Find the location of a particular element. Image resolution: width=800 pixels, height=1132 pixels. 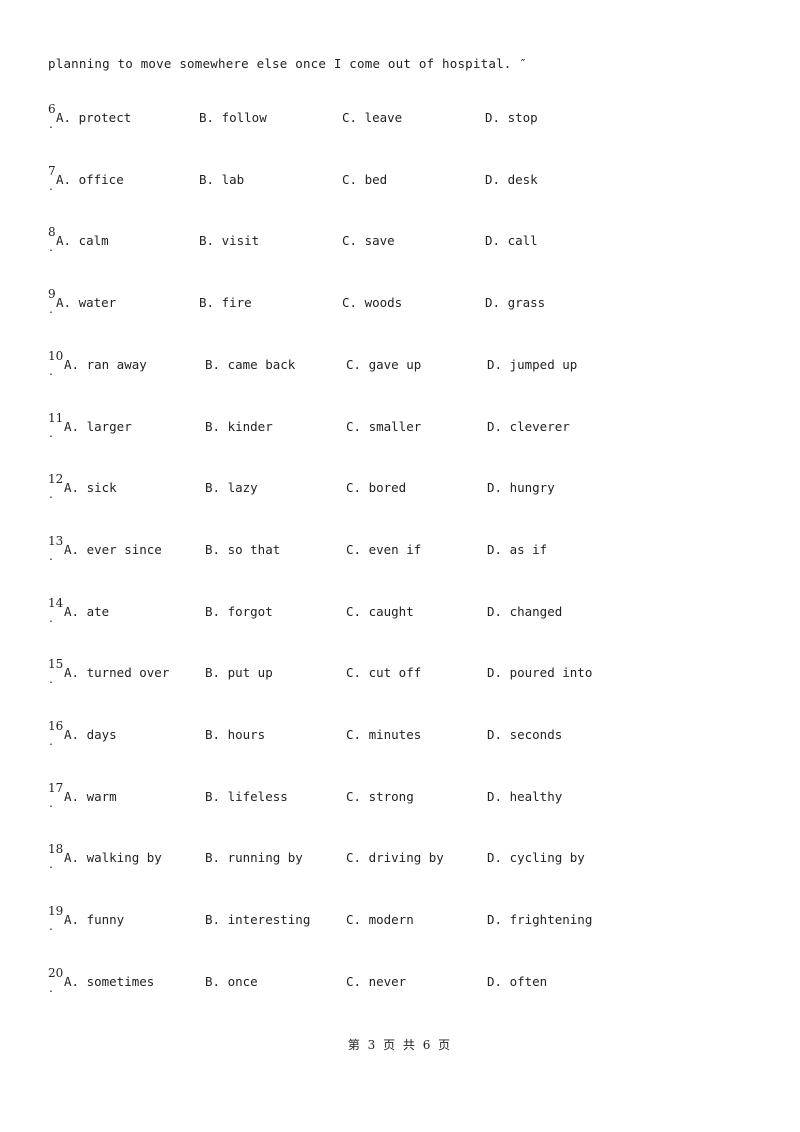

question-number: 8 is located at coordinates (52, 232).